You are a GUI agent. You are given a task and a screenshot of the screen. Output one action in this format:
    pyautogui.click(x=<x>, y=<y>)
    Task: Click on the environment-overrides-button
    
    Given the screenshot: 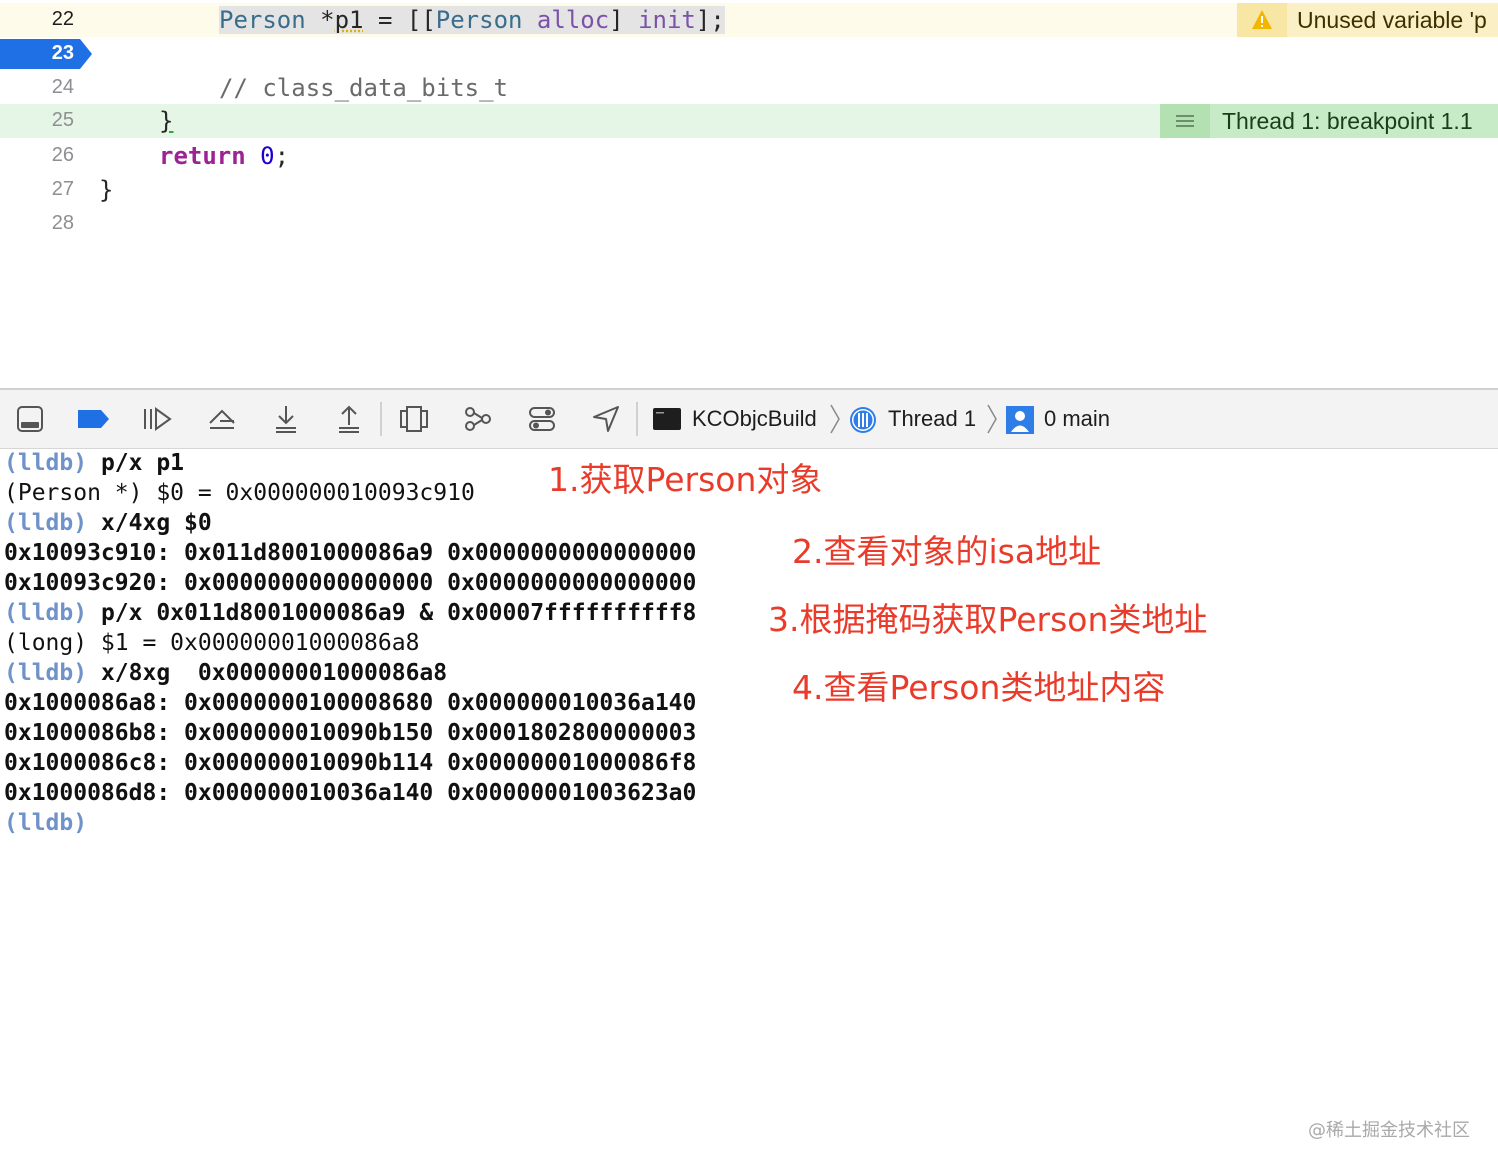 What is the action you would take?
    pyautogui.click(x=542, y=419)
    